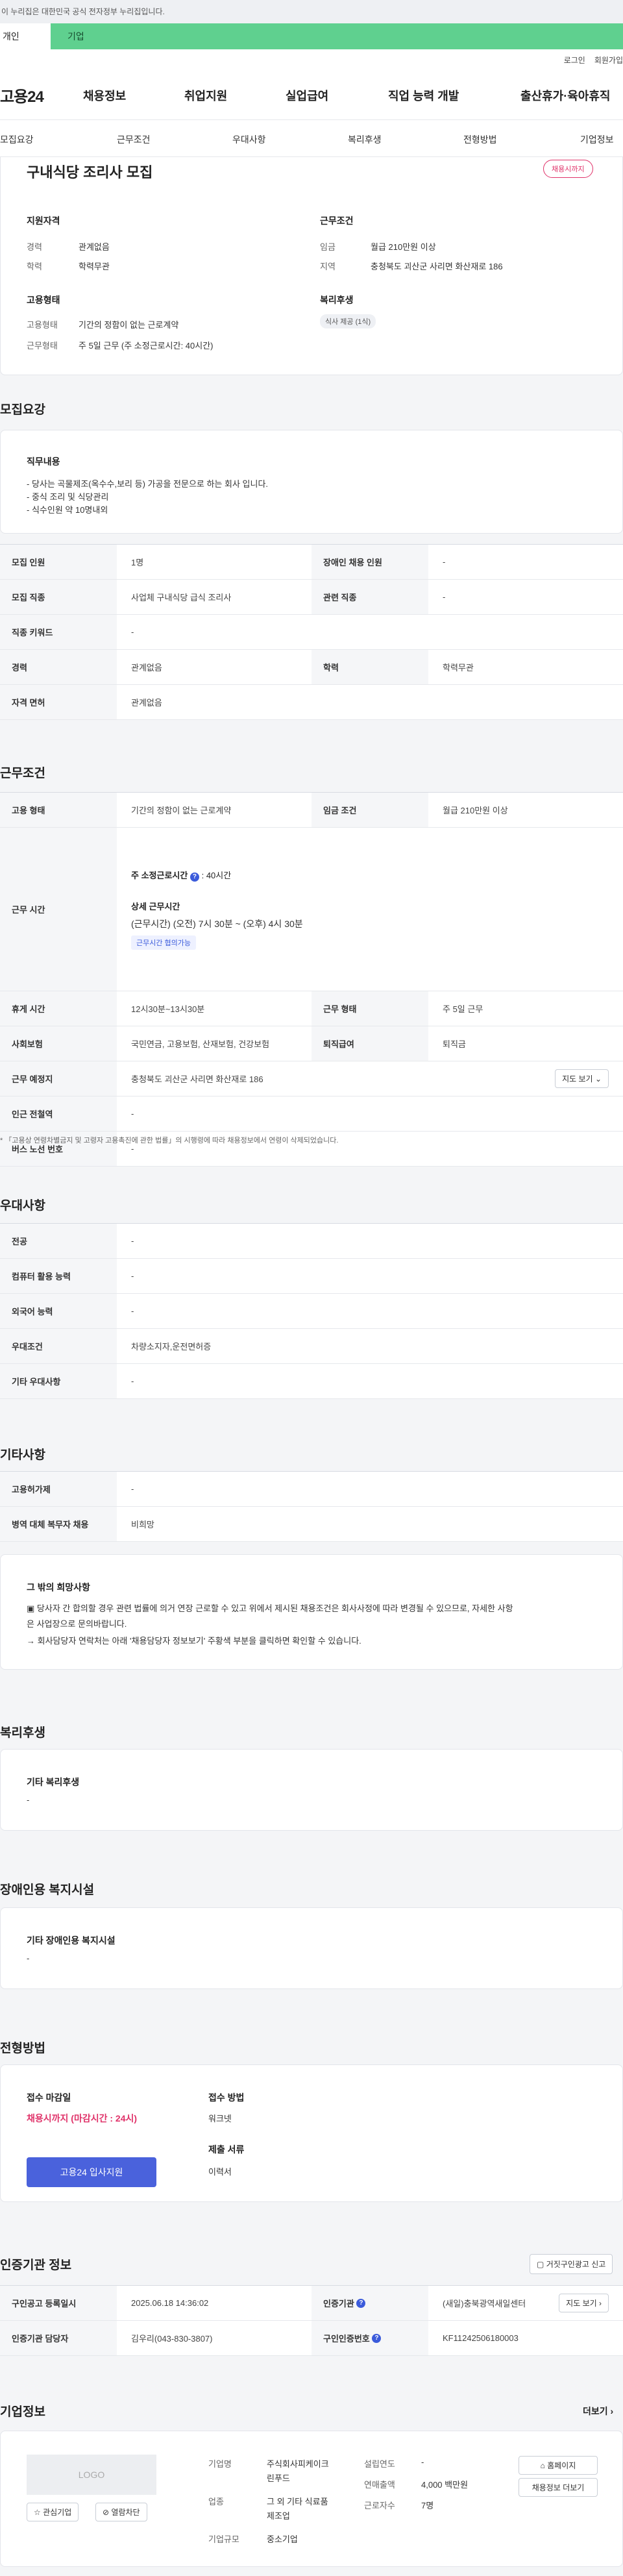  I want to click on table-header: 전공, so click(58, 1241).